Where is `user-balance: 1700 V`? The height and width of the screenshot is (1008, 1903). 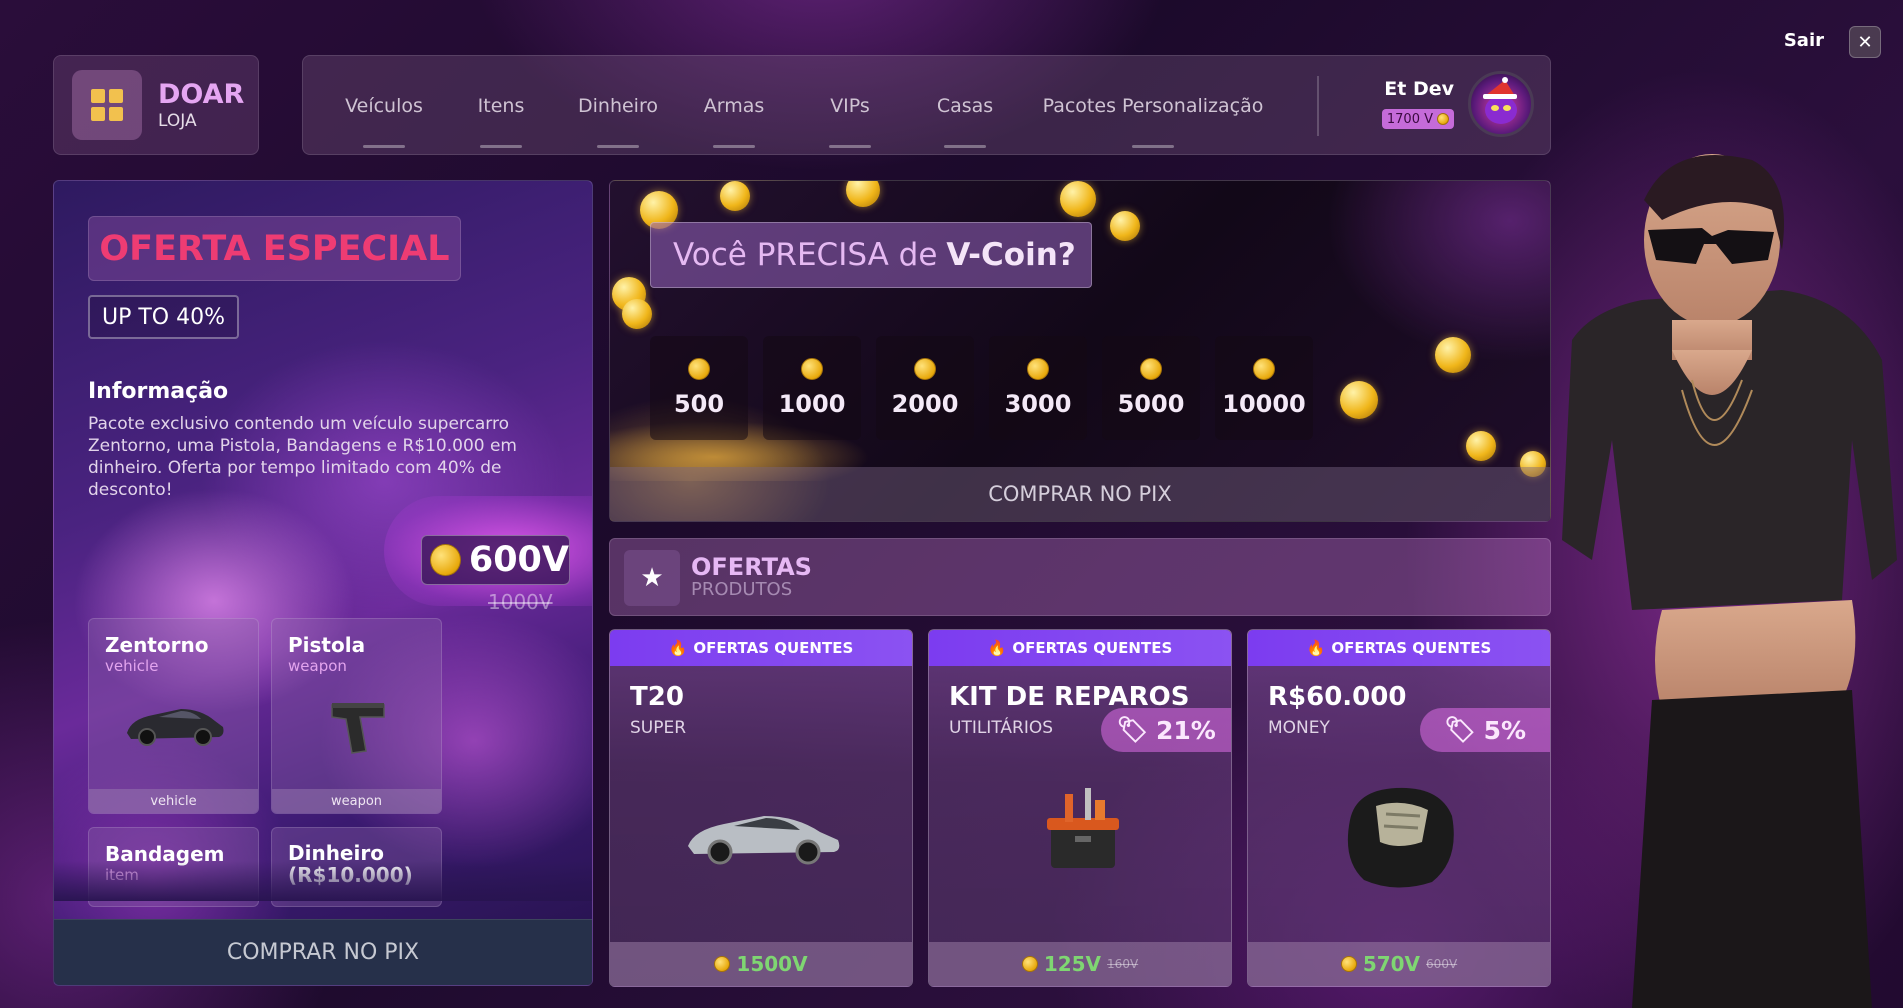
user-balance: 1700 V is located at coordinates (1417, 119).